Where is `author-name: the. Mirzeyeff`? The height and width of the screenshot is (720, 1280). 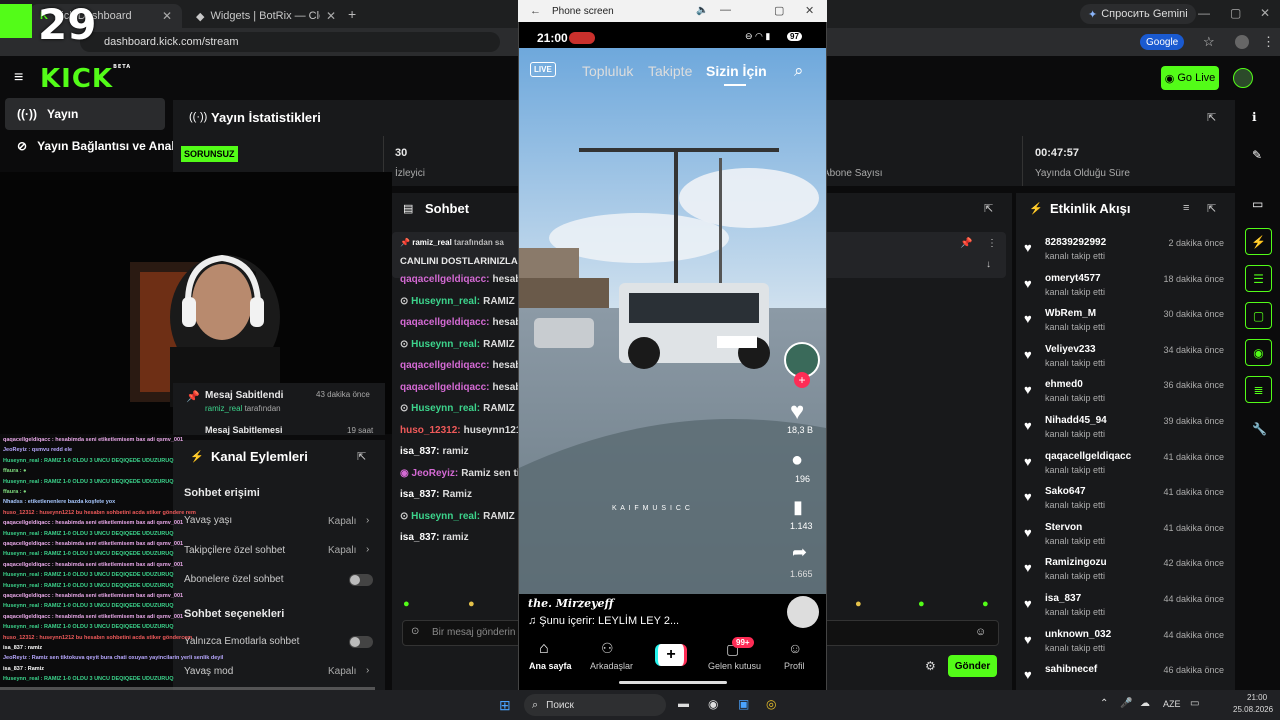
author-name: the. Mirzeyeff is located at coordinates (571, 603).